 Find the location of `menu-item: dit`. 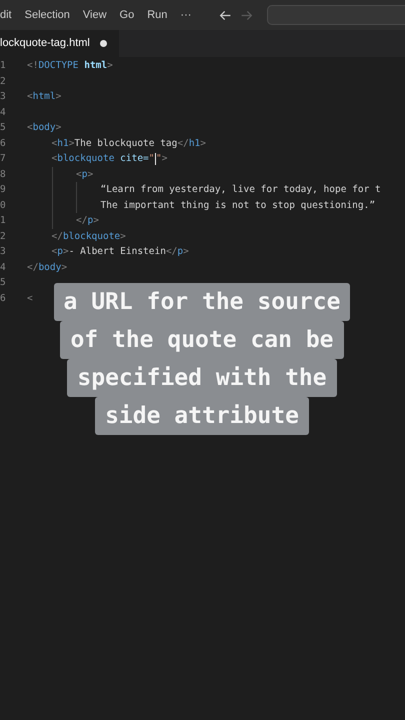

menu-item: dit is located at coordinates (6, 15).